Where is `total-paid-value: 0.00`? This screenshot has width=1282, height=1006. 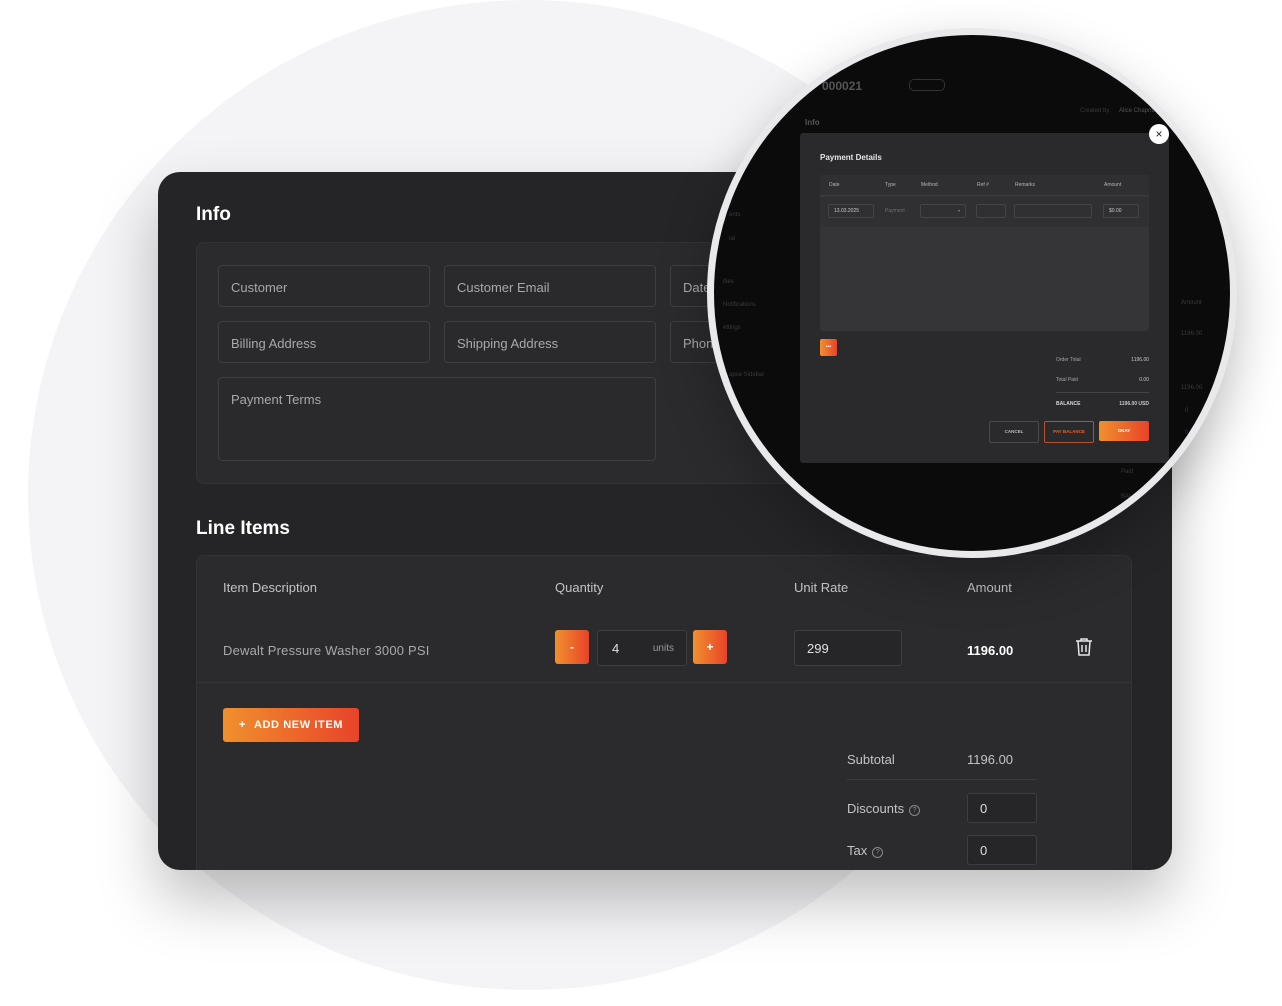 total-paid-value: 0.00 is located at coordinates (1144, 380).